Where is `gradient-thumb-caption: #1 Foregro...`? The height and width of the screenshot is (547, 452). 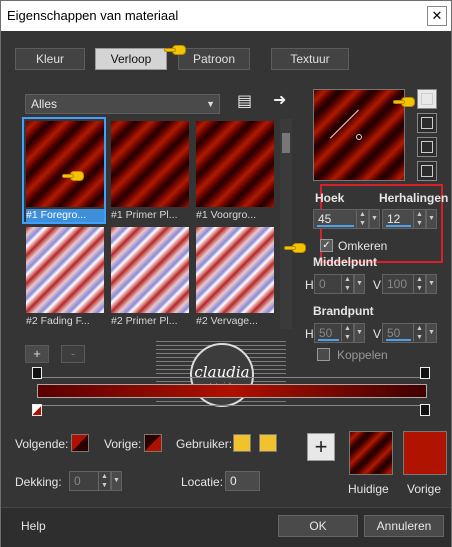 gradient-thumb-caption: #1 Foregro... is located at coordinates (65, 215).